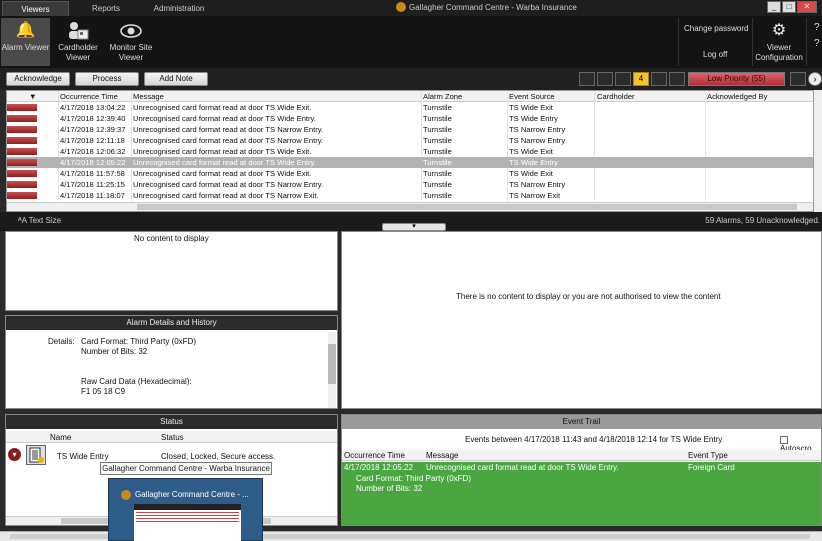 The height and width of the screenshot is (541, 822). What do you see at coordinates (176, 79) in the screenshot?
I see `add-note-button: Add Note` at bounding box center [176, 79].